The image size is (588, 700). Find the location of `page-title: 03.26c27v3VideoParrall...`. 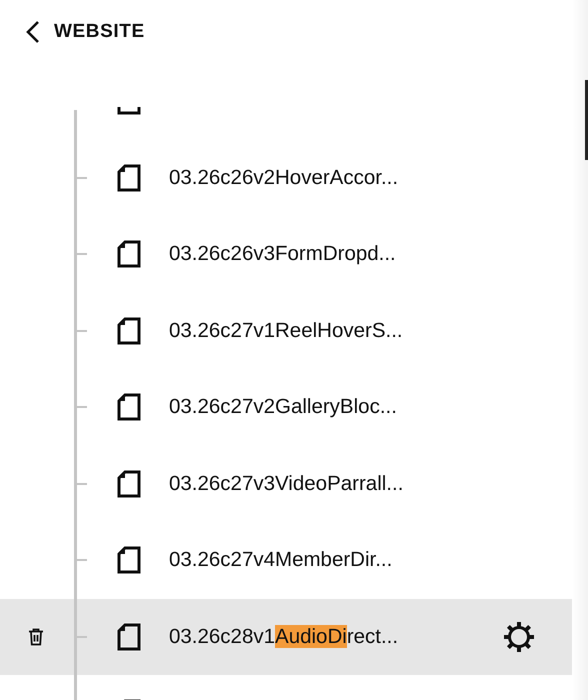

page-title: 03.26c27v3VideoParrall... is located at coordinates (286, 484).